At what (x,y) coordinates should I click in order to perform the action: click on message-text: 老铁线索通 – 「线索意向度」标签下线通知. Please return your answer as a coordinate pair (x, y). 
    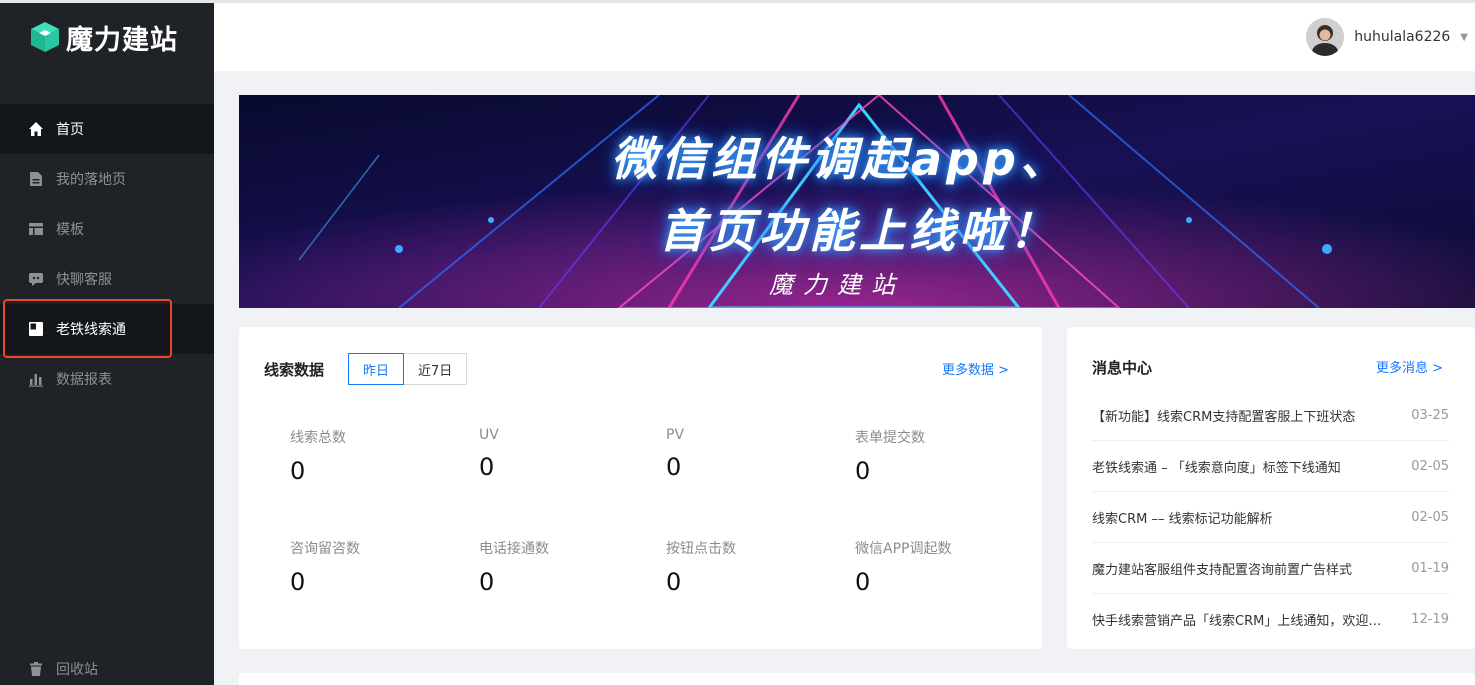
    Looking at the image, I should click on (1216, 468).